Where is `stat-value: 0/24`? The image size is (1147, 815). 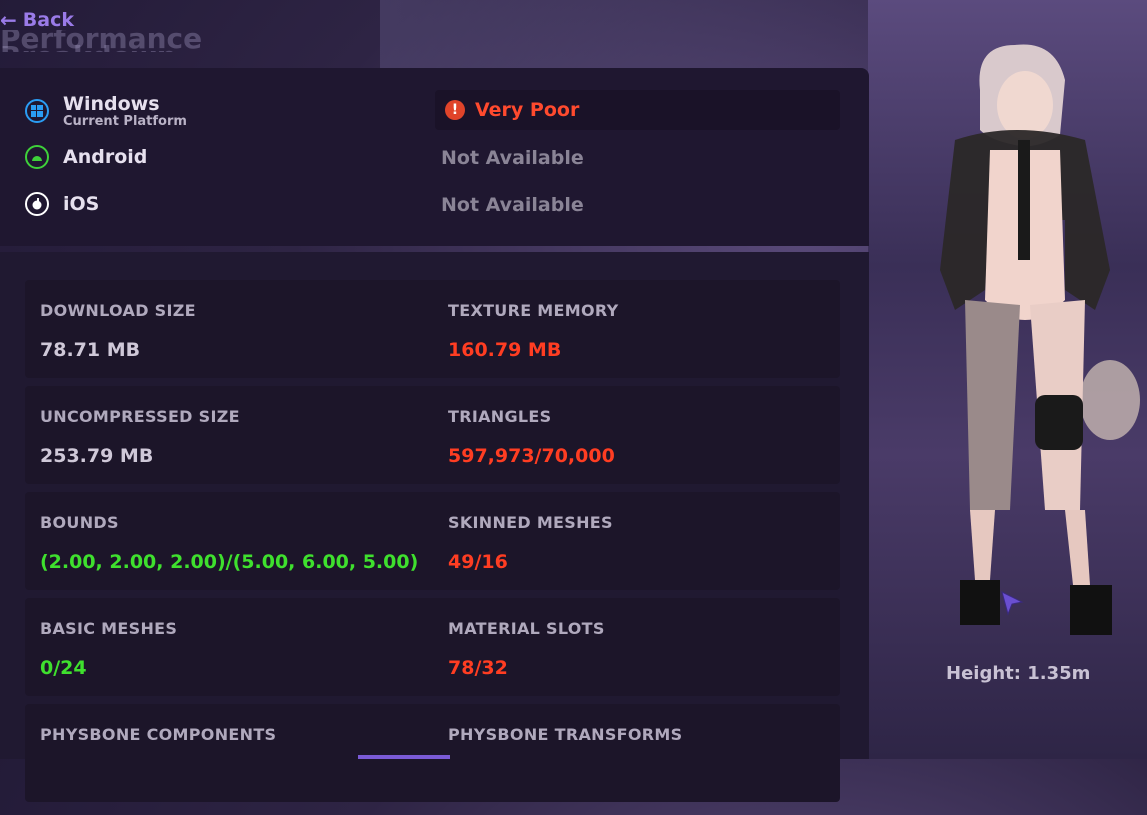
stat-value: 0/24 is located at coordinates (63, 668).